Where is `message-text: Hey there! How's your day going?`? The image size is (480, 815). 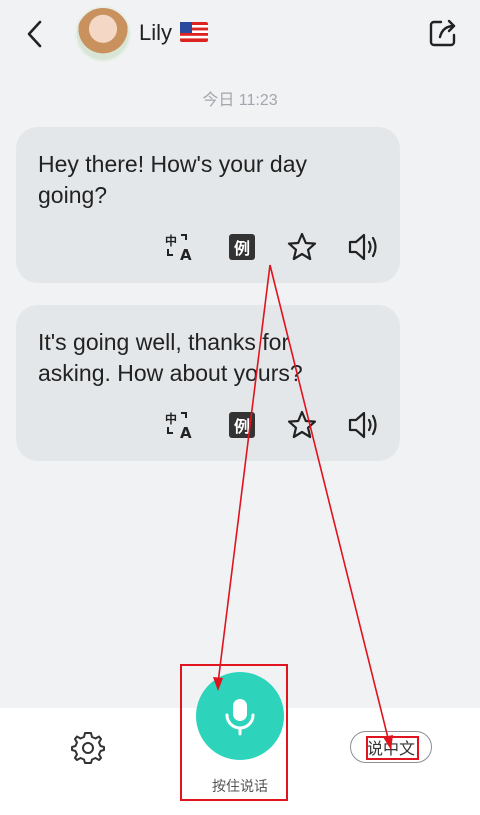 message-text: Hey there! How's your day going? is located at coordinates (173, 179).